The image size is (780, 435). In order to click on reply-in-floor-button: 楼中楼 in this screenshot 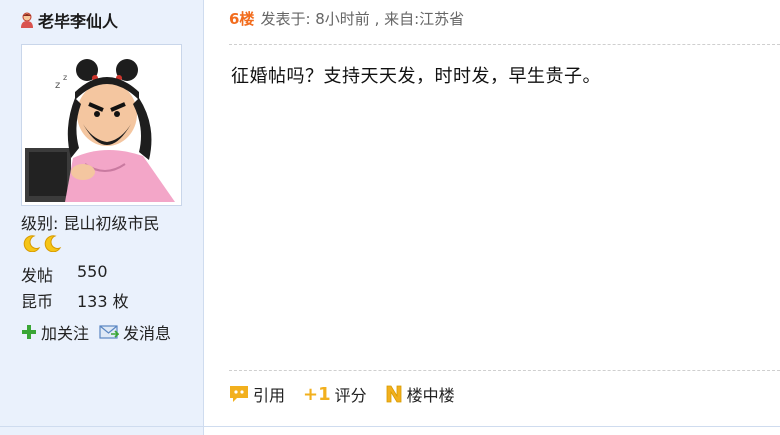, I will do `click(420, 394)`.